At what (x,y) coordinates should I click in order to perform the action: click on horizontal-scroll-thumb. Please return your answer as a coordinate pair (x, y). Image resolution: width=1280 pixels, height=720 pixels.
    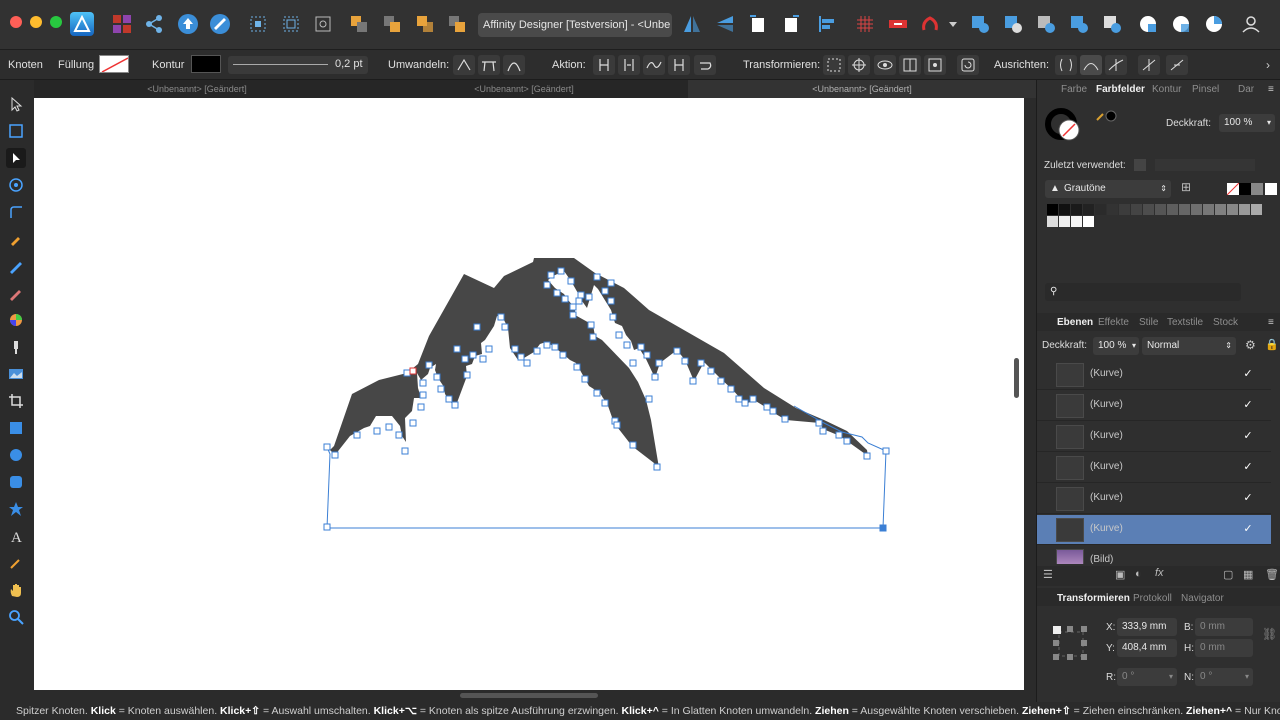
    Looking at the image, I should click on (529, 695).